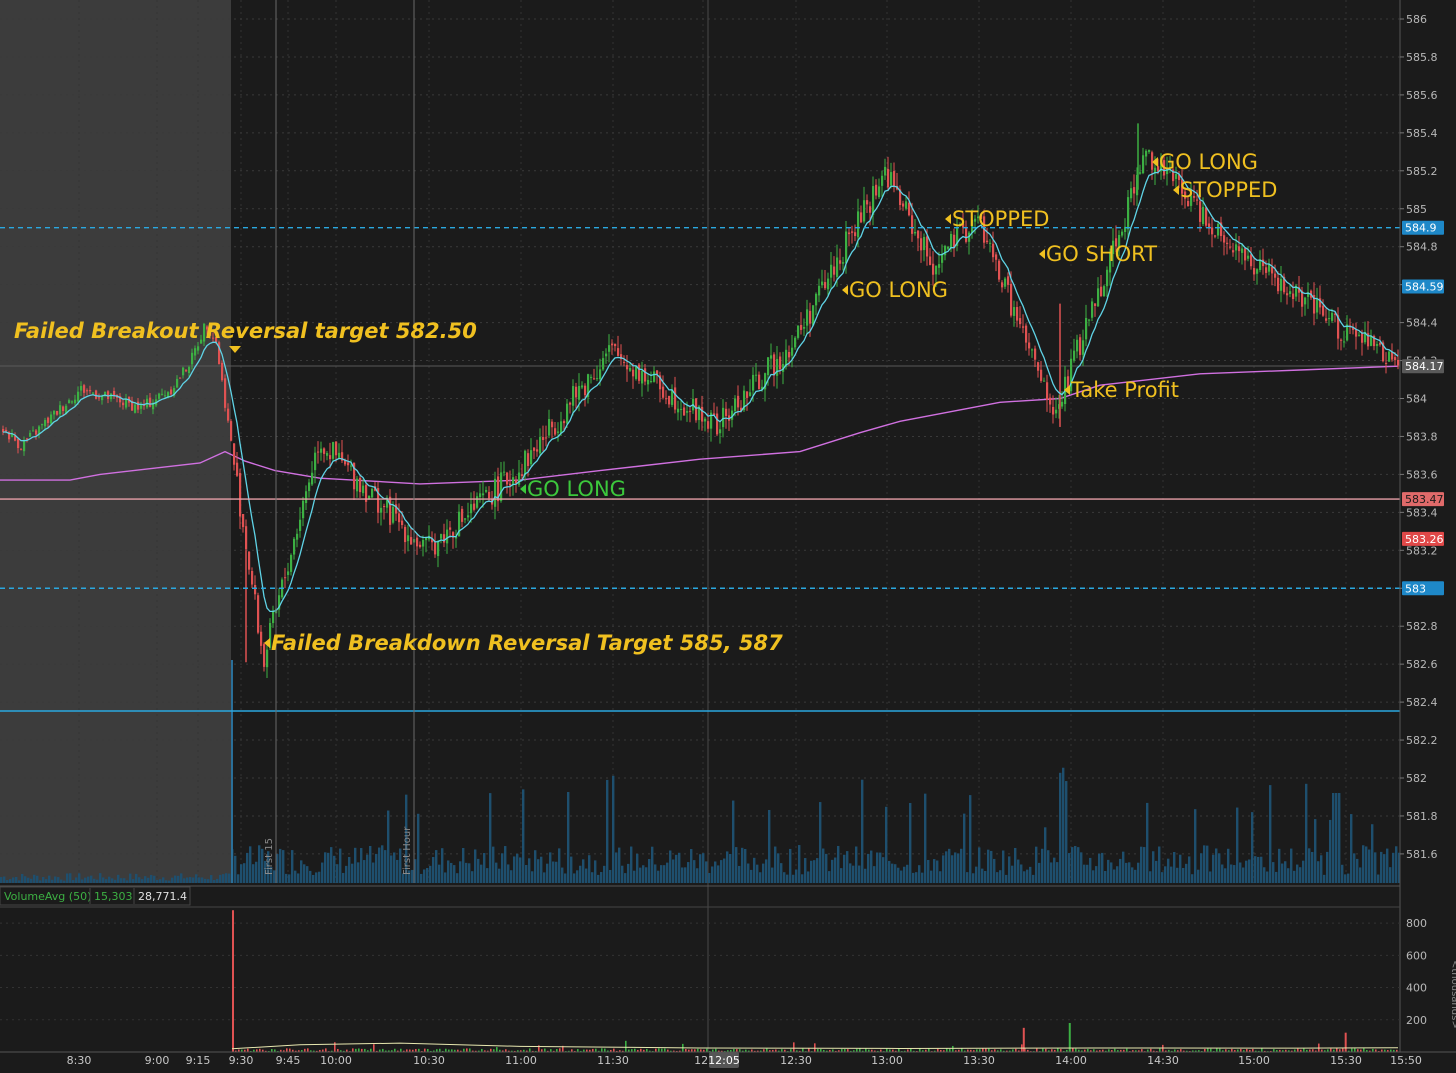 The image size is (1456, 1073). I want to click on annotation-label: GO SHORT, so click(1101, 254).